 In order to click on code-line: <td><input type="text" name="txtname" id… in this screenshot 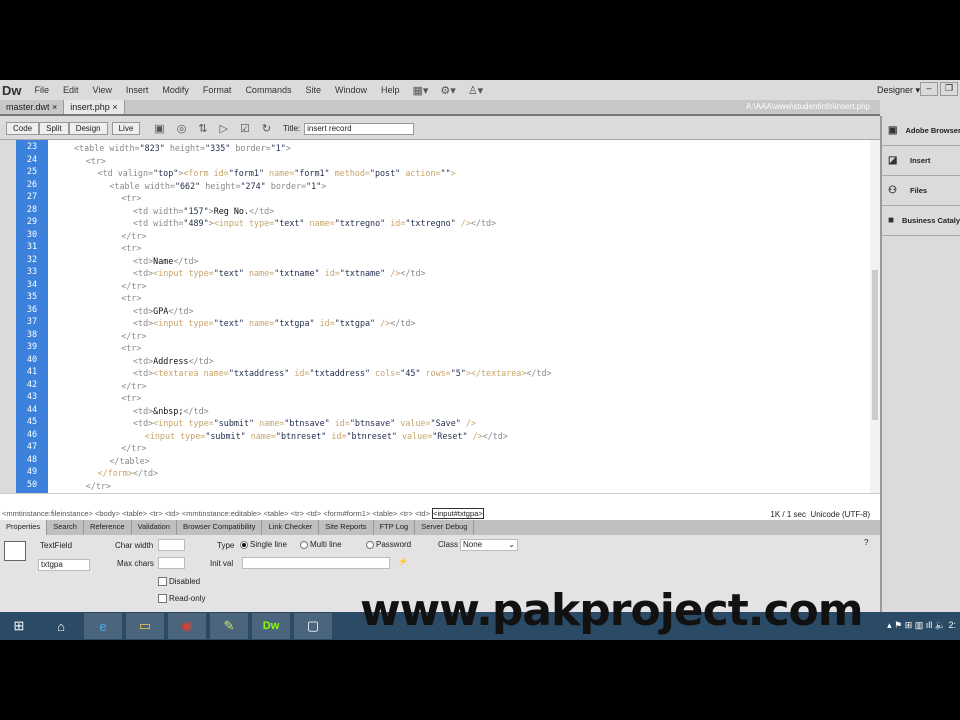, I will do `click(279, 273)`.